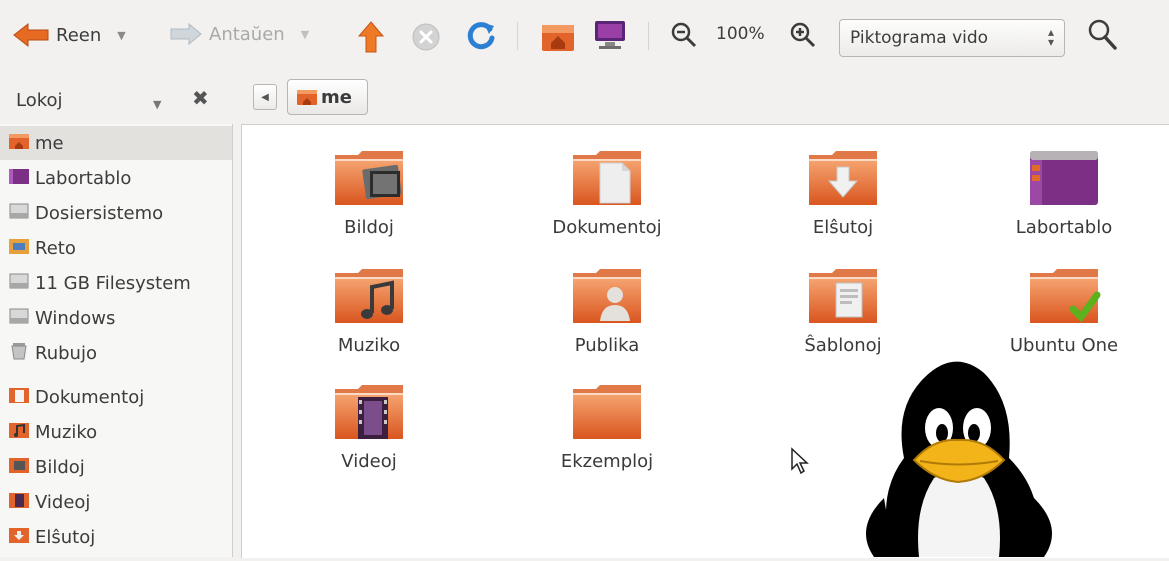 This screenshot has width=1169, height=561. I want to click on pictures-icon, so click(19, 467).